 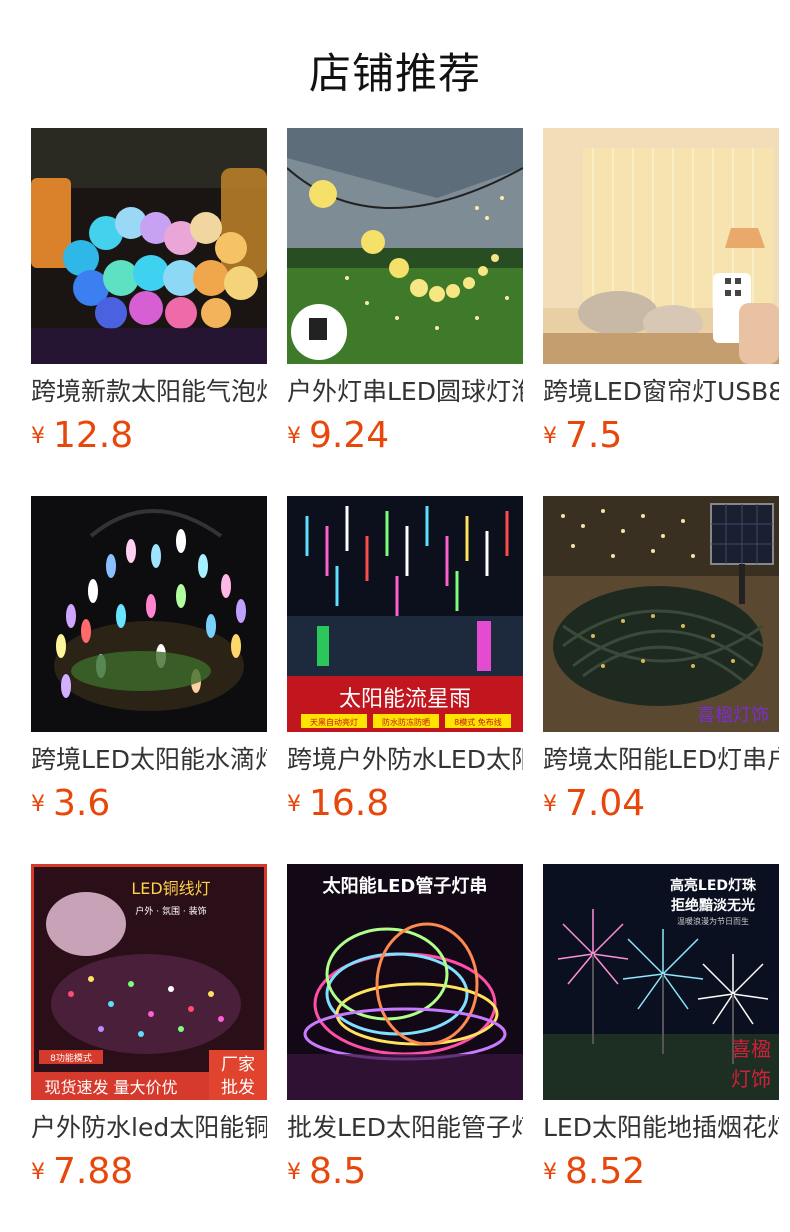 I want to click on product-price: ¥7.04, so click(x=594, y=804).